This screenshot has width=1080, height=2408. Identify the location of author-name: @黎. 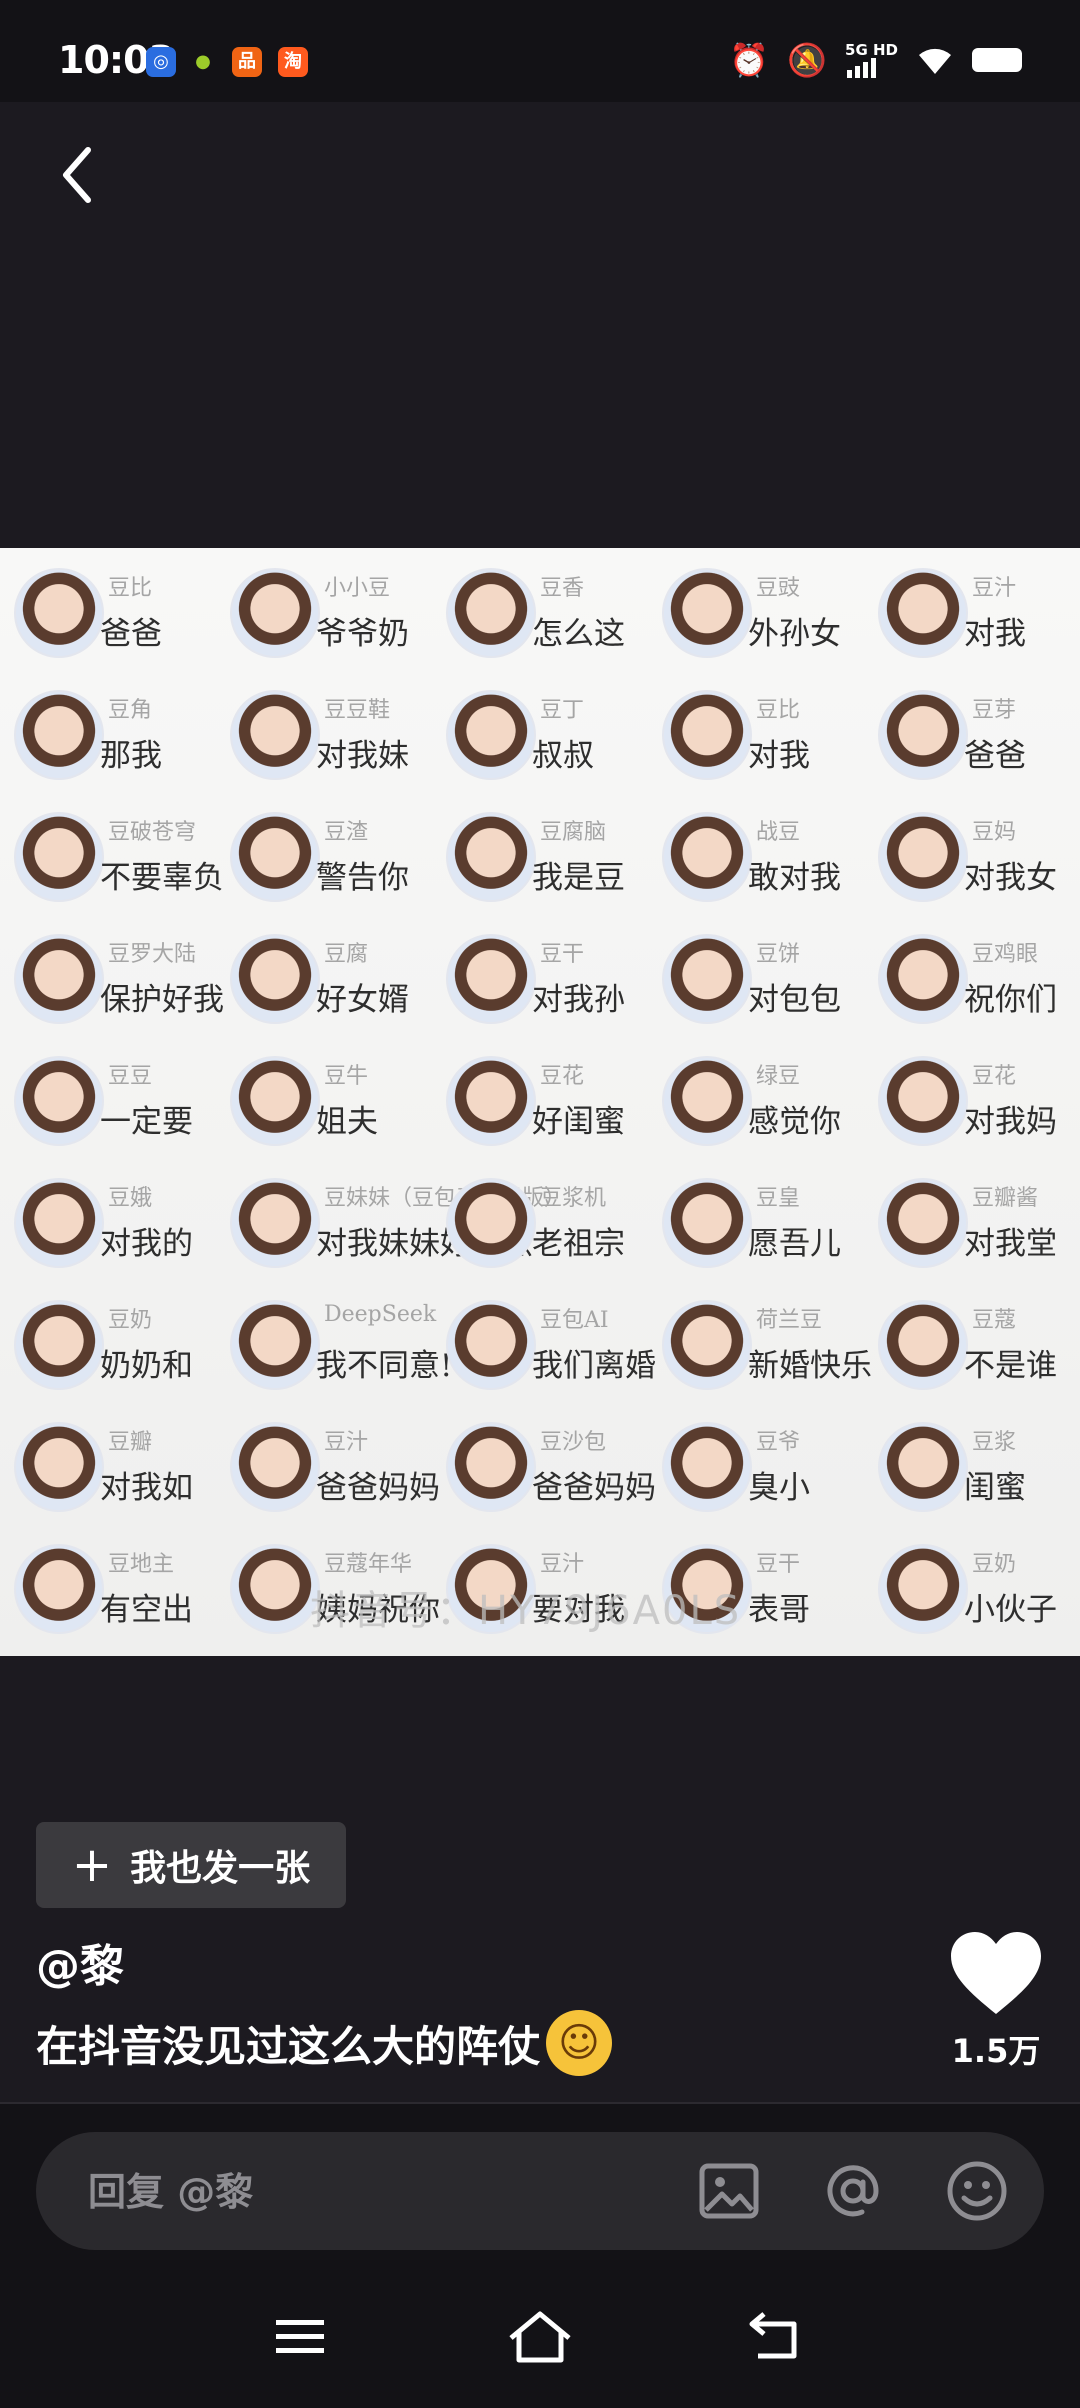
(80, 1962).